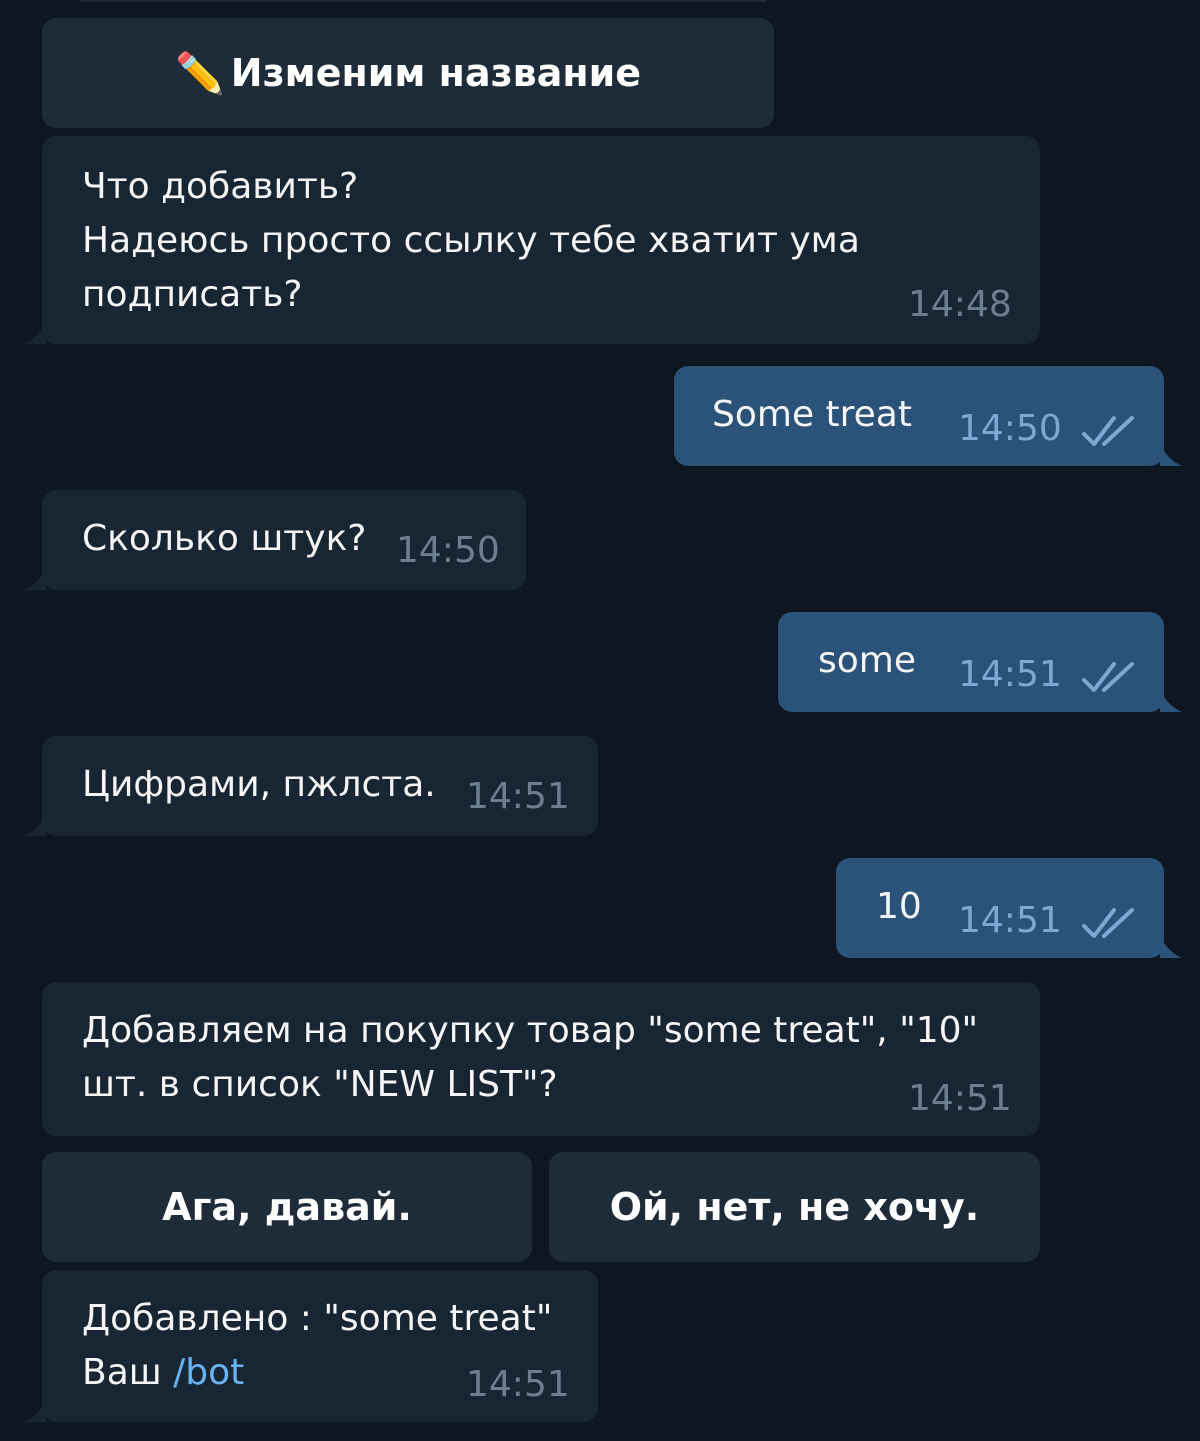 The height and width of the screenshot is (1441, 1200). What do you see at coordinates (208, 1372) in the screenshot?
I see `bot-command-link: /bot` at bounding box center [208, 1372].